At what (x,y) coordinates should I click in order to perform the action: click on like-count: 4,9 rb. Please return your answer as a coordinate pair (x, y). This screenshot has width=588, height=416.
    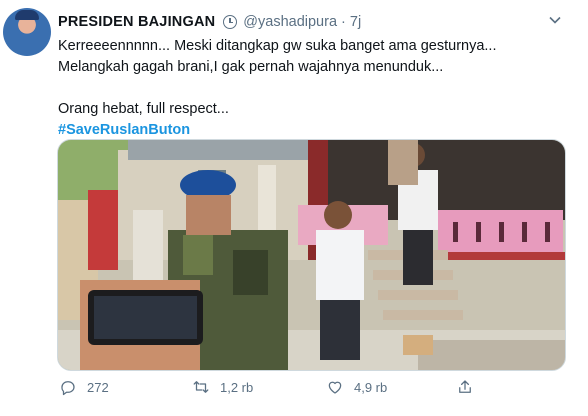
    Looking at the image, I should click on (371, 387).